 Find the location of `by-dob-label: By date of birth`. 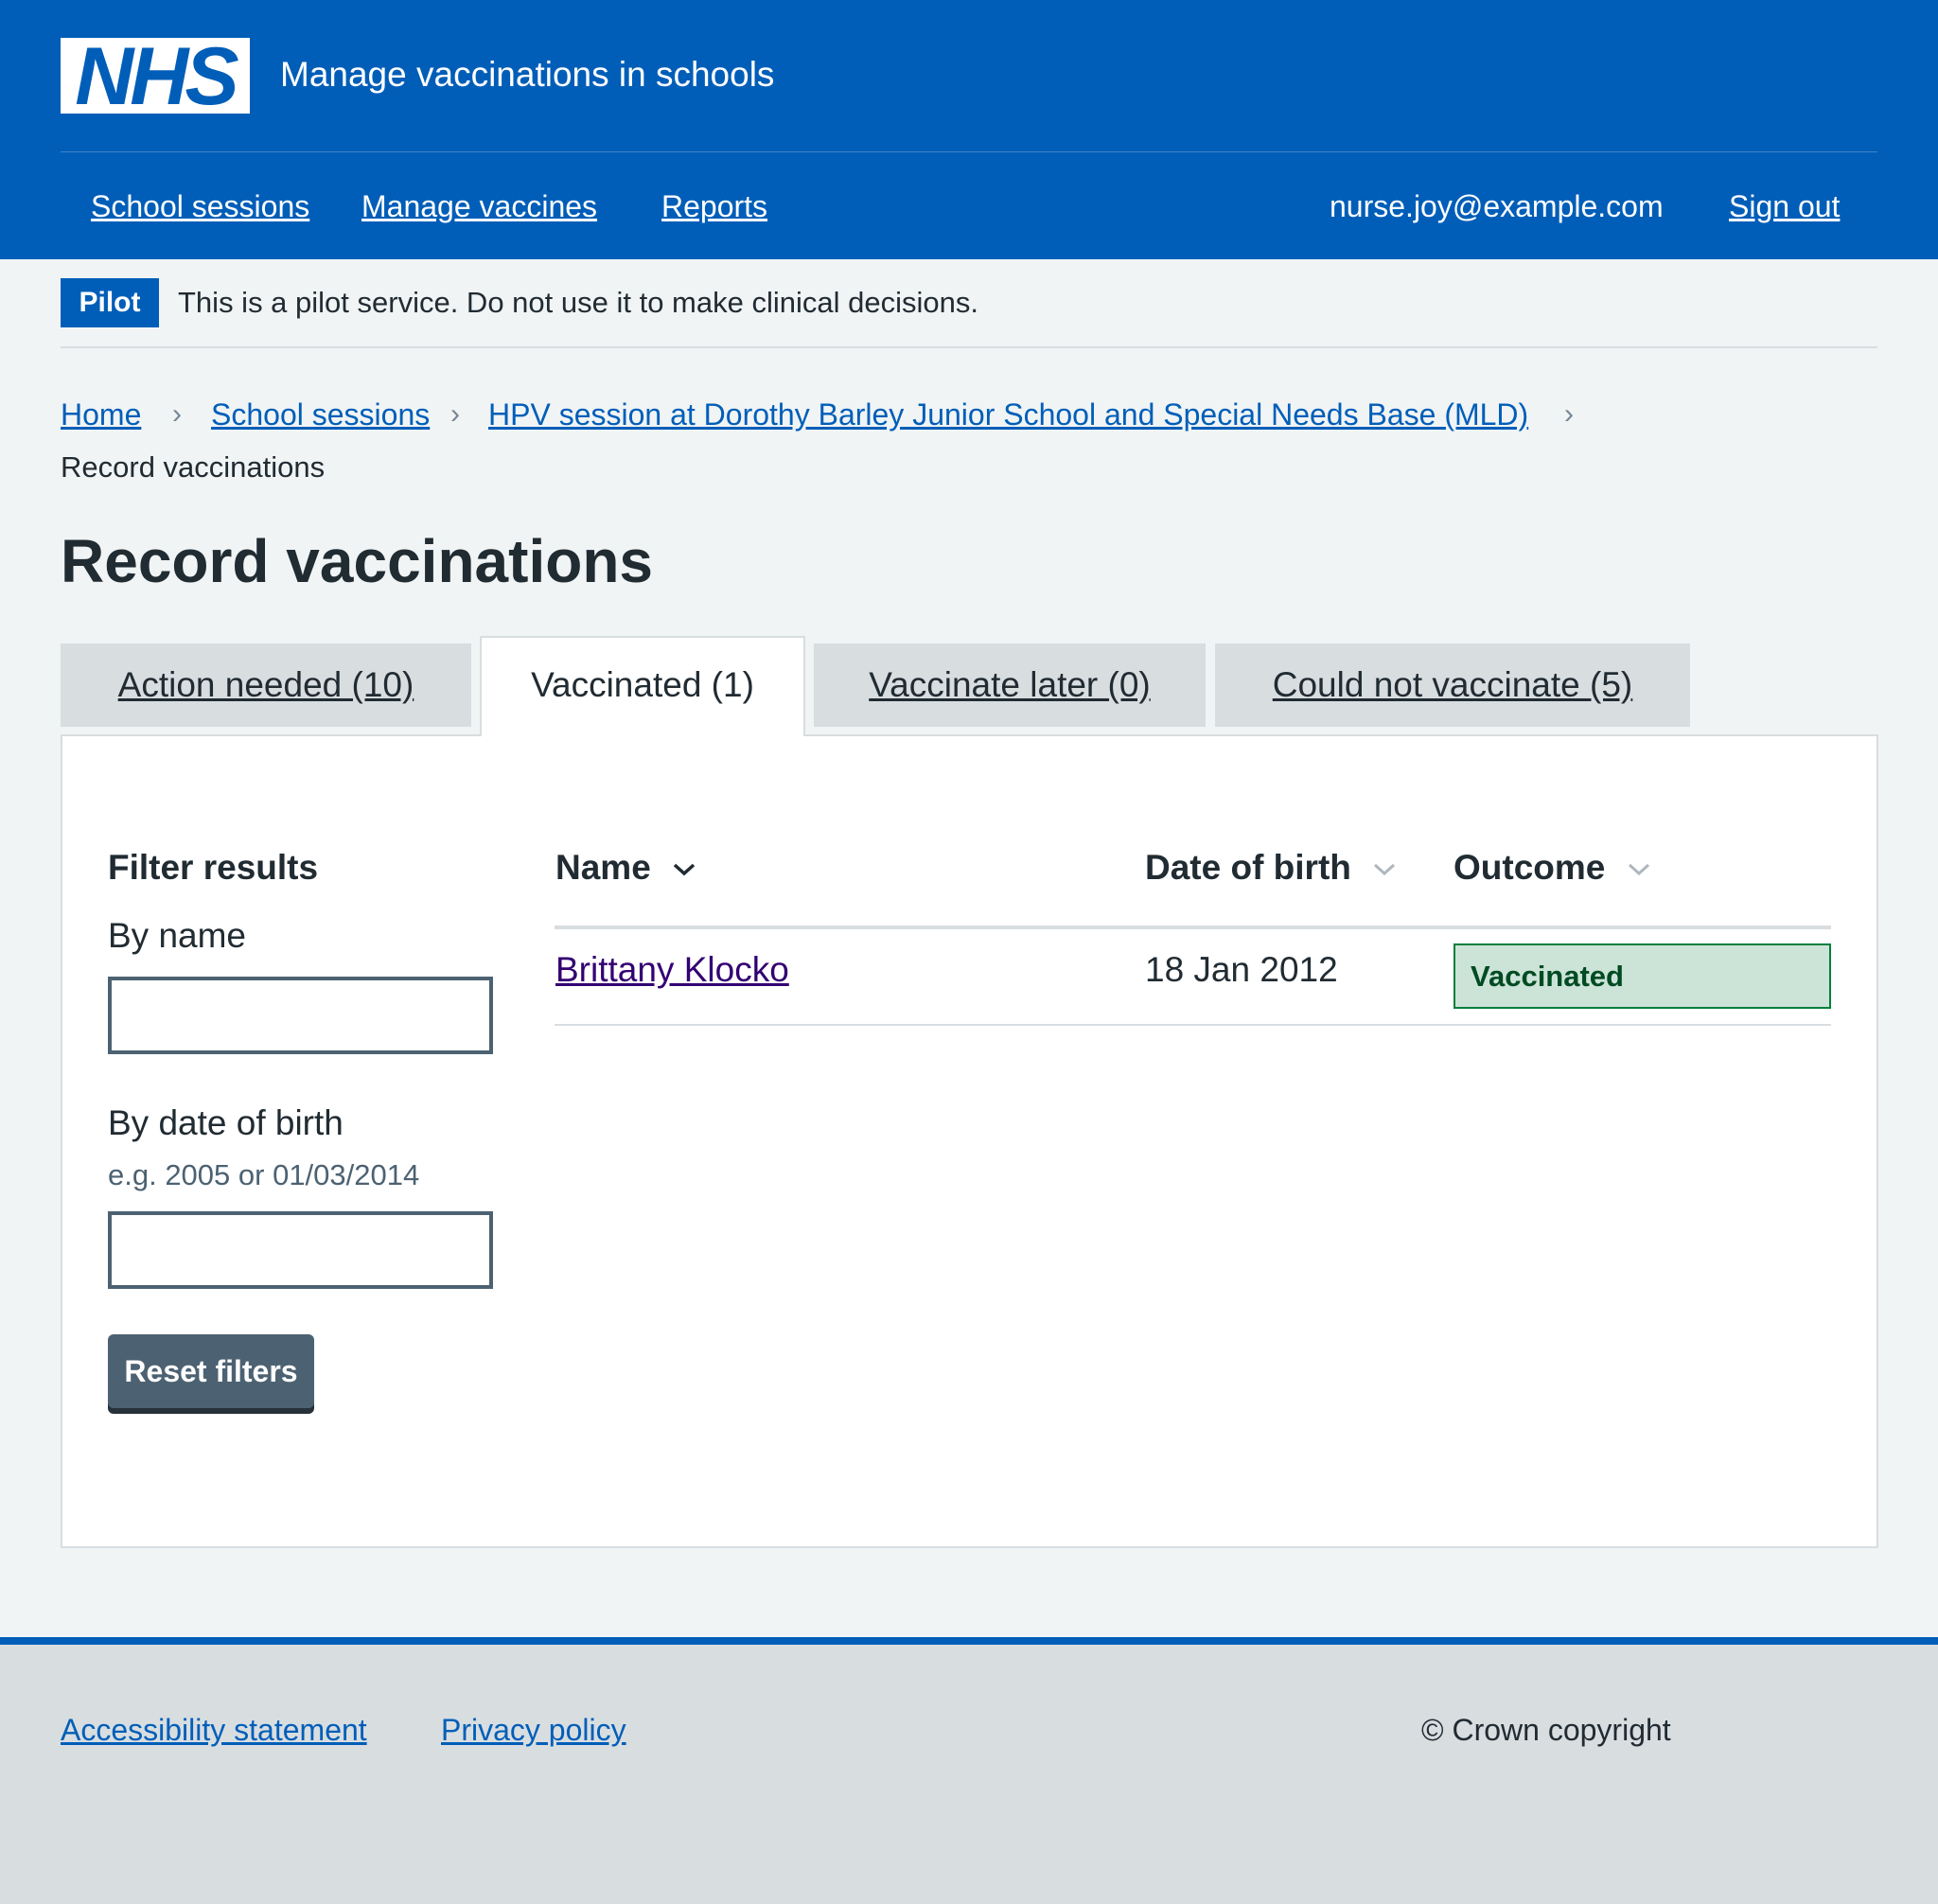

by-dob-label: By date of birth is located at coordinates (226, 1122).